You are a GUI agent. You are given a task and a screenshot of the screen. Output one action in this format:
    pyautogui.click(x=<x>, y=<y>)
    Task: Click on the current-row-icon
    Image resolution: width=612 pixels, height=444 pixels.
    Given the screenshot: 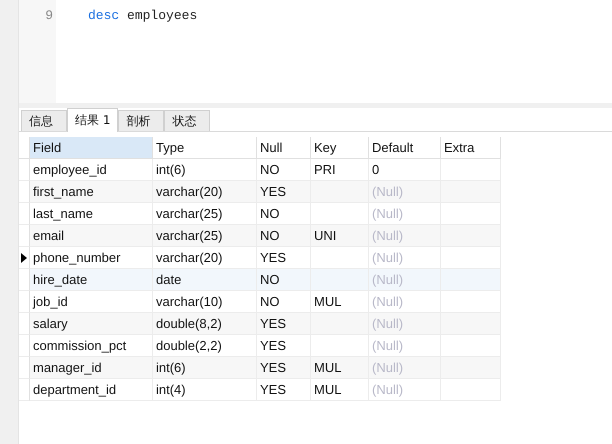 What is the action you would take?
    pyautogui.click(x=24, y=257)
    